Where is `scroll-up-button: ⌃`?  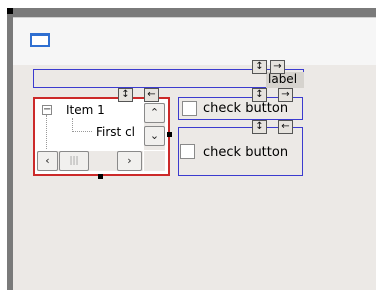
scroll-up-button: ⌃ is located at coordinates (154, 113).